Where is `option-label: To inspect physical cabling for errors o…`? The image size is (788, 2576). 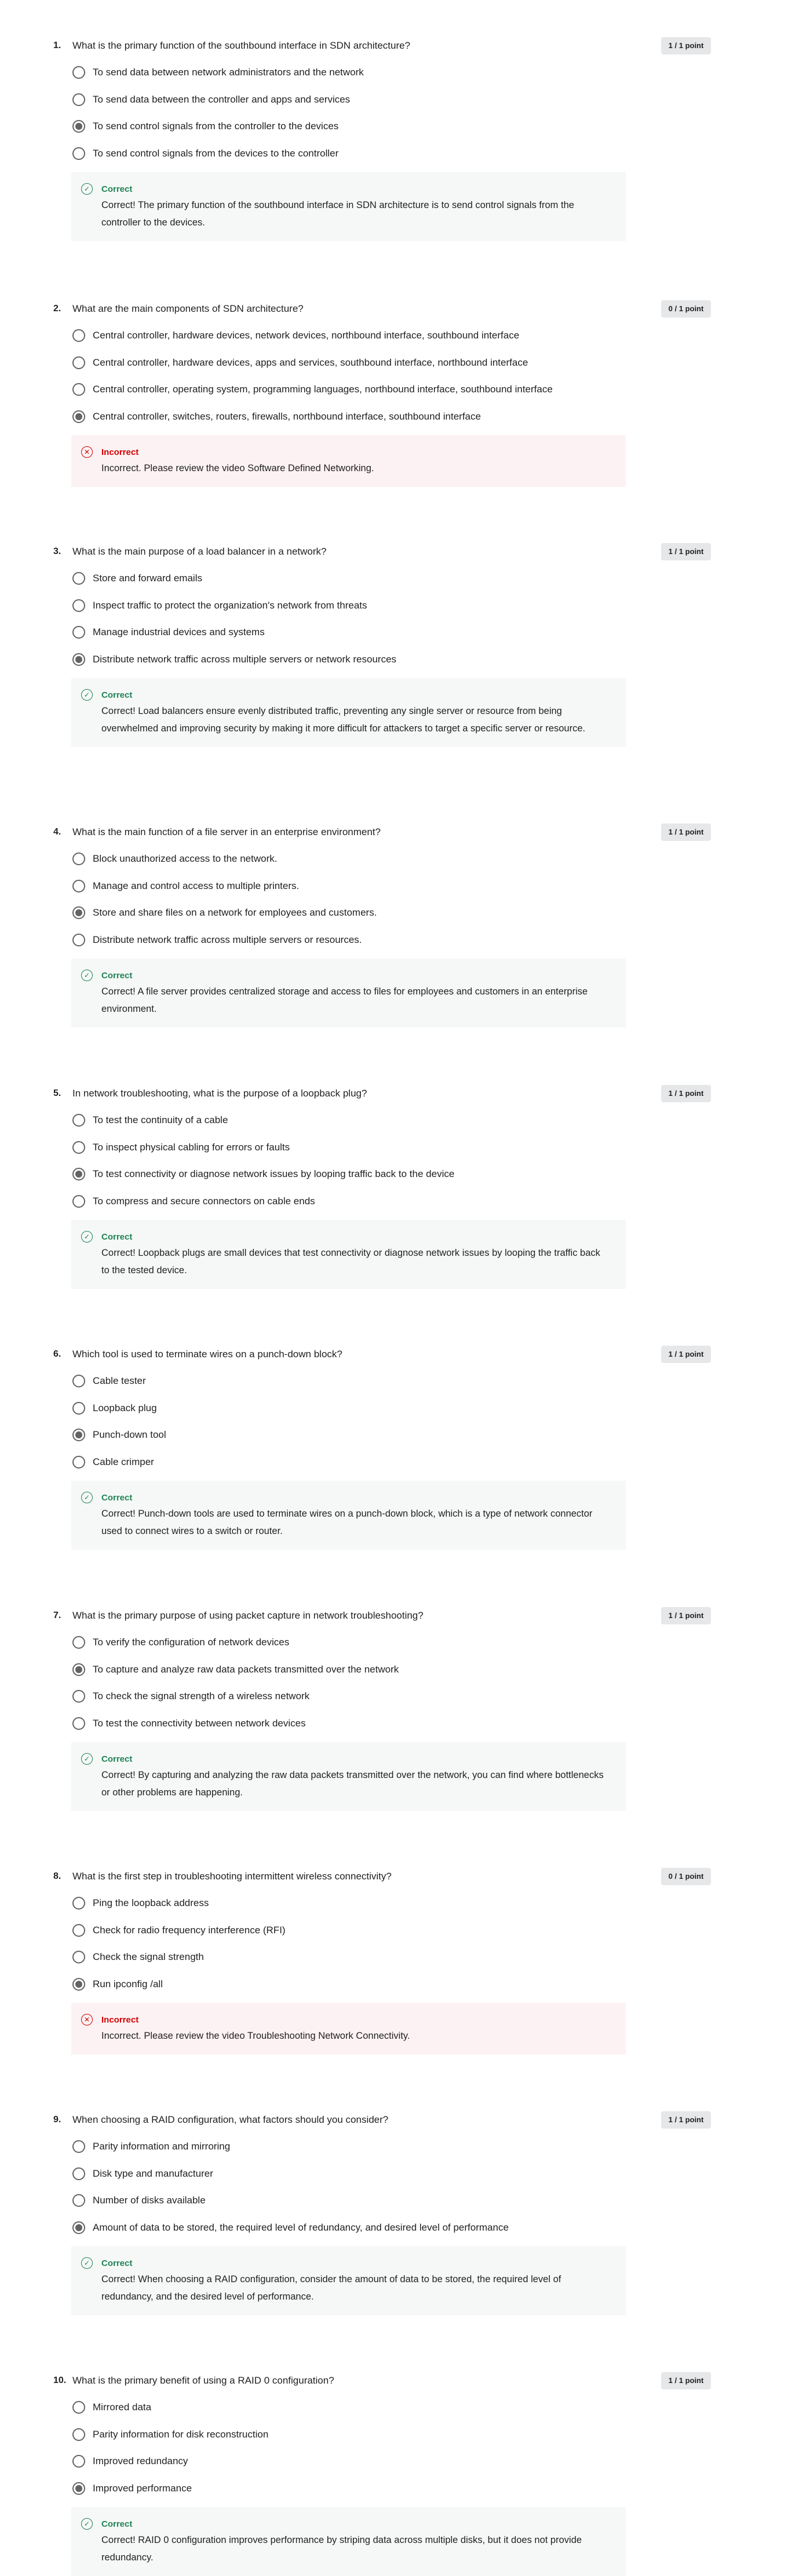 option-label: To inspect physical cabling for errors o… is located at coordinates (192, 1147).